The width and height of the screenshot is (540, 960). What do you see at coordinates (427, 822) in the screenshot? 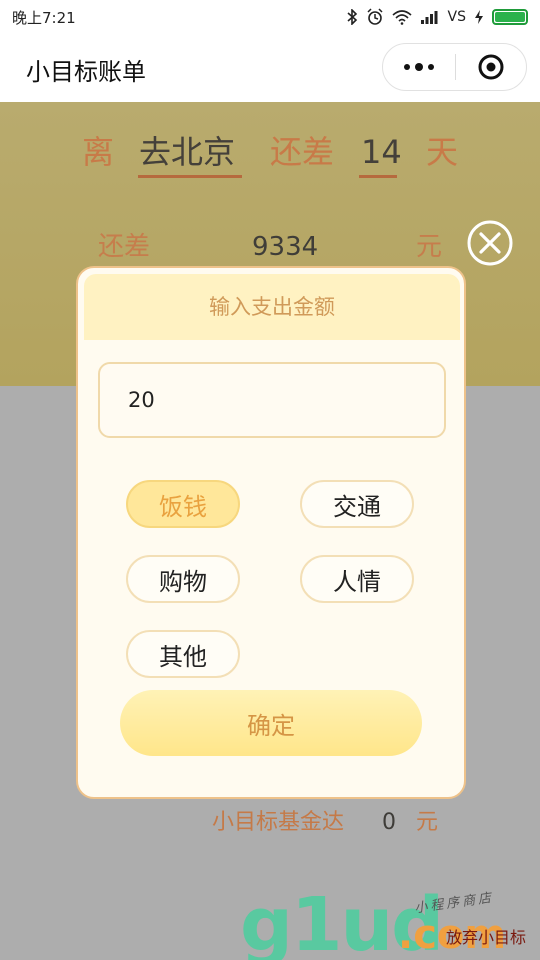
I see `fund-unit: 元` at bounding box center [427, 822].